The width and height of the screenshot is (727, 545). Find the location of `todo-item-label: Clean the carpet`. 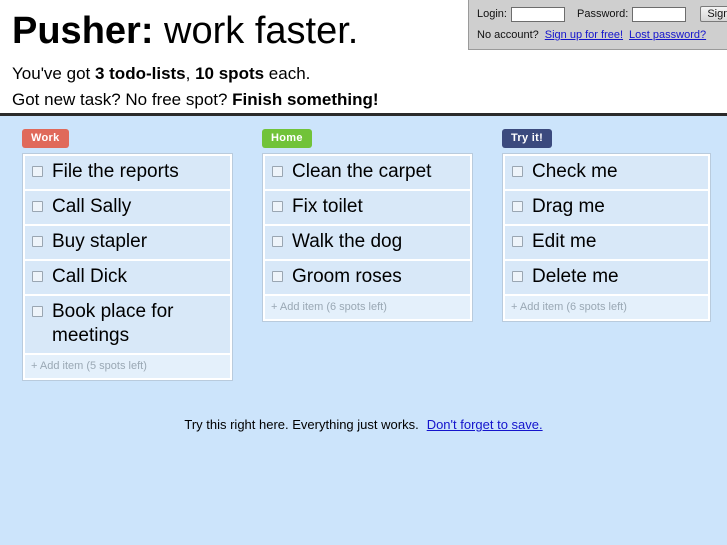

todo-item-label: Clean the carpet is located at coordinates (362, 171).